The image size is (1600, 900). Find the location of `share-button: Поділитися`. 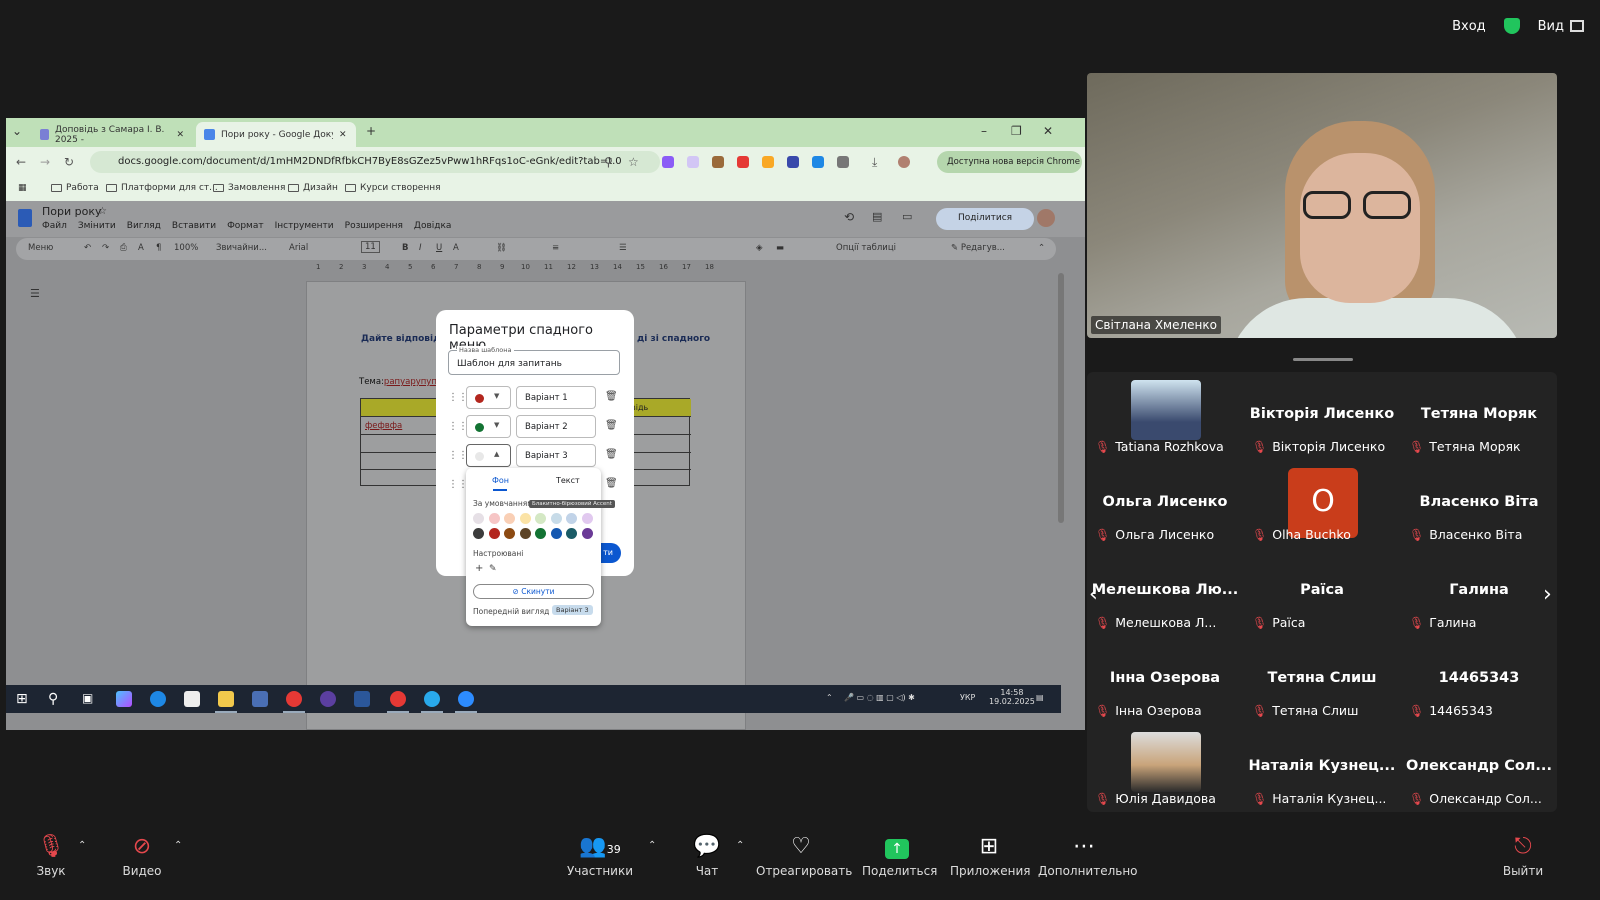

share-button: Поділитися is located at coordinates (985, 219).